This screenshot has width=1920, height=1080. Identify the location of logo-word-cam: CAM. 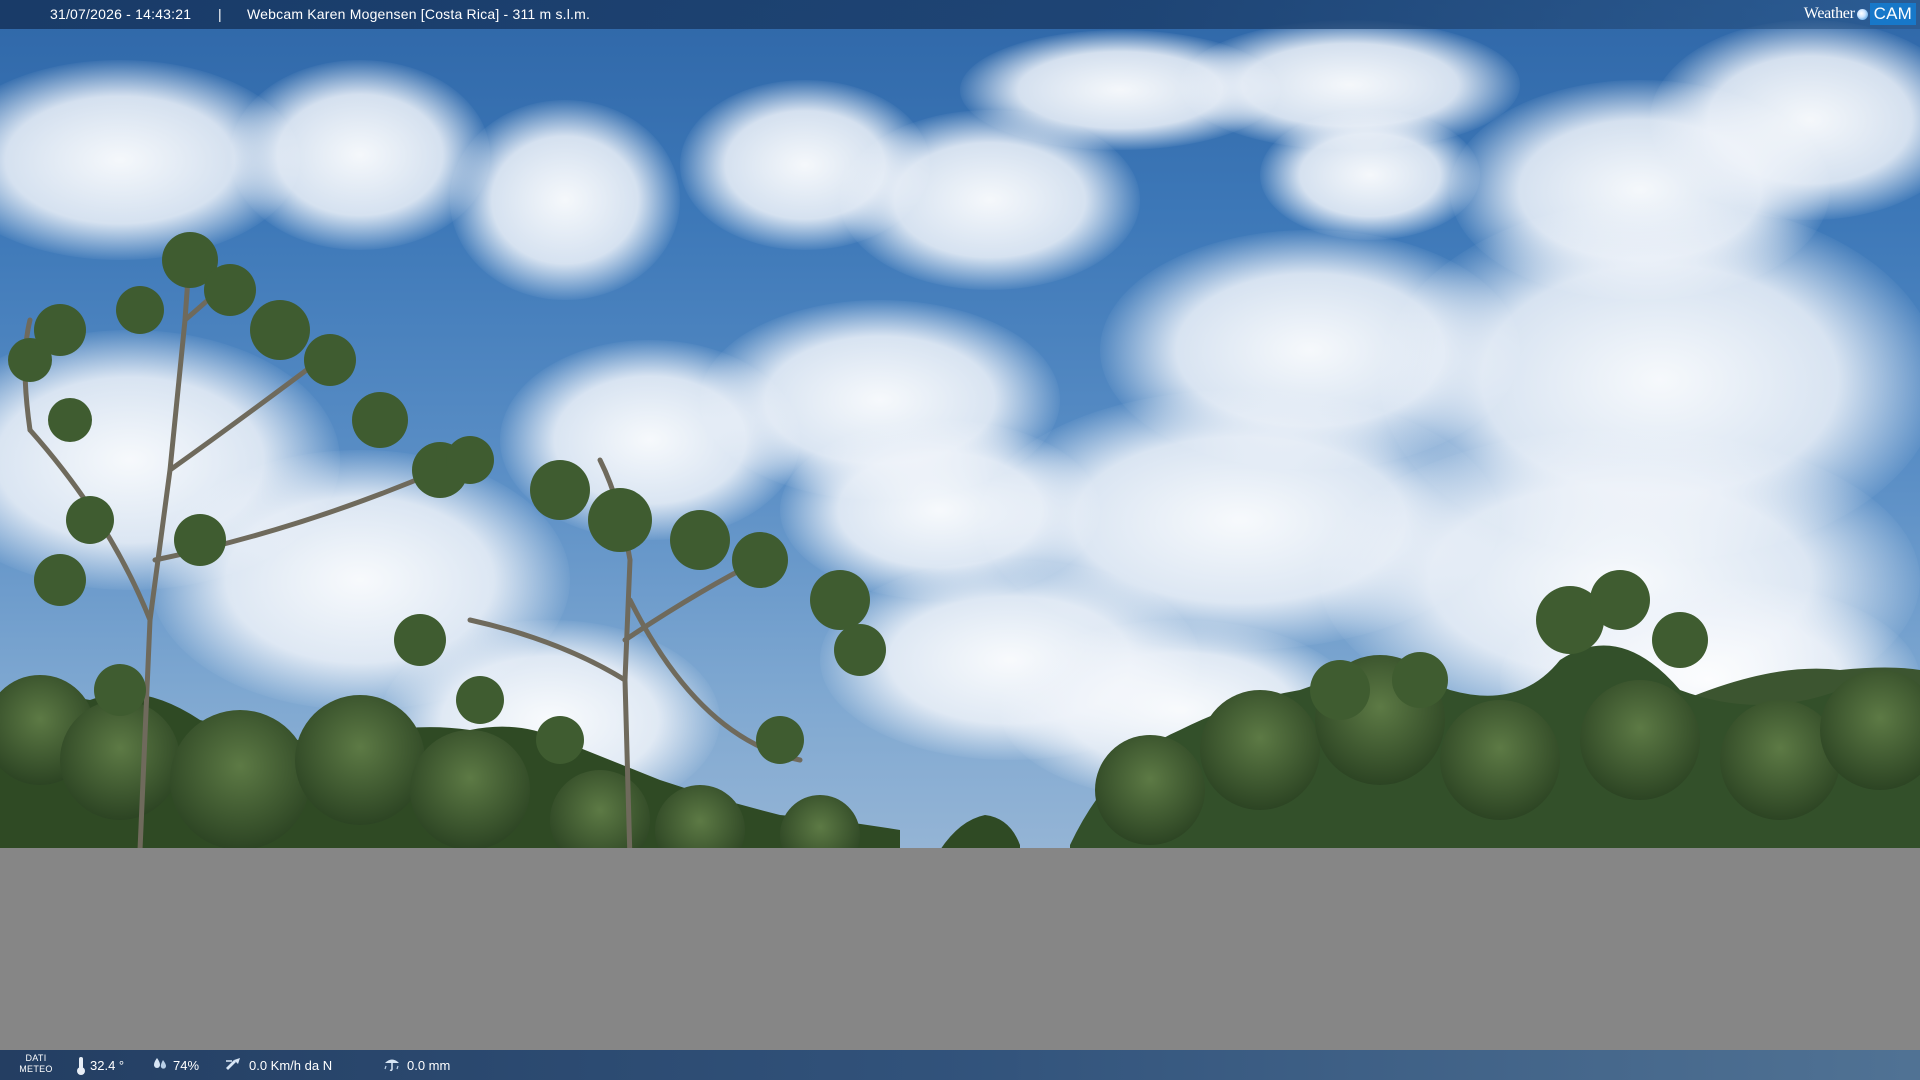
(1892, 14).